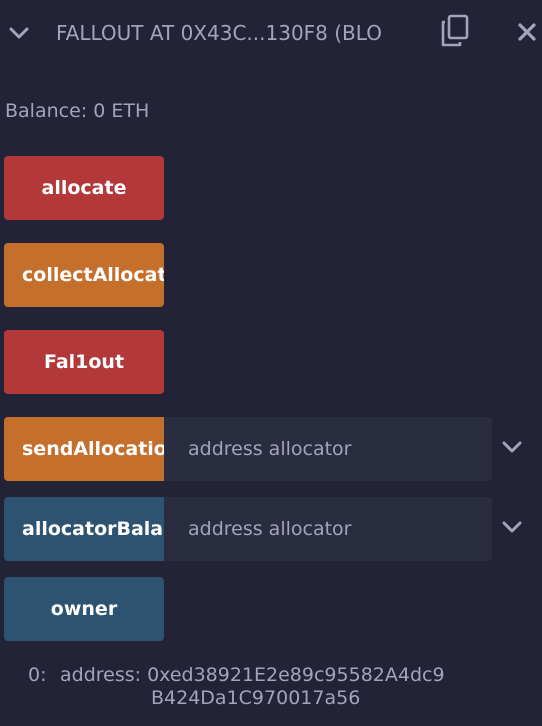  Describe the element at coordinates (77, 111) in the screenshot. I see `balance-label: Balance: 0 ETH` at that location.